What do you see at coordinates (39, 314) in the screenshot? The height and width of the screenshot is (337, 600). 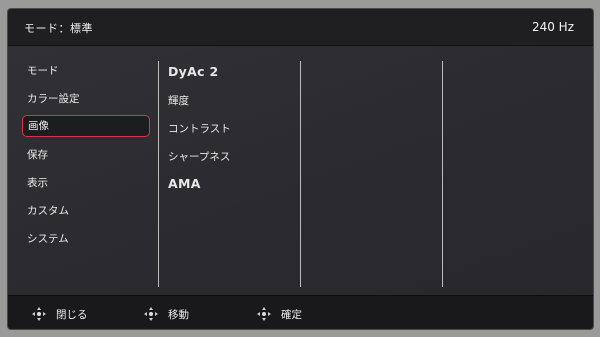 I see `dpad-left-icon` at bounding box center [39, 314].